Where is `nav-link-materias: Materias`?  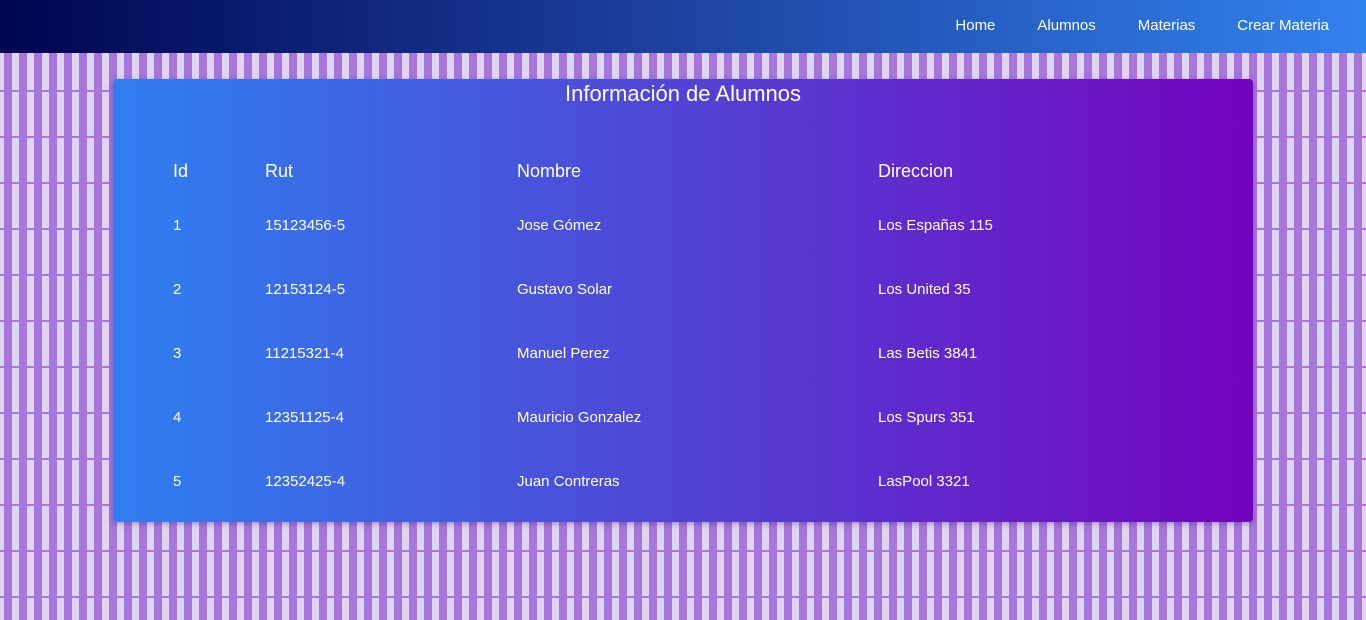
nav-link-materias: Materias is located at coordinates (1167, 26).